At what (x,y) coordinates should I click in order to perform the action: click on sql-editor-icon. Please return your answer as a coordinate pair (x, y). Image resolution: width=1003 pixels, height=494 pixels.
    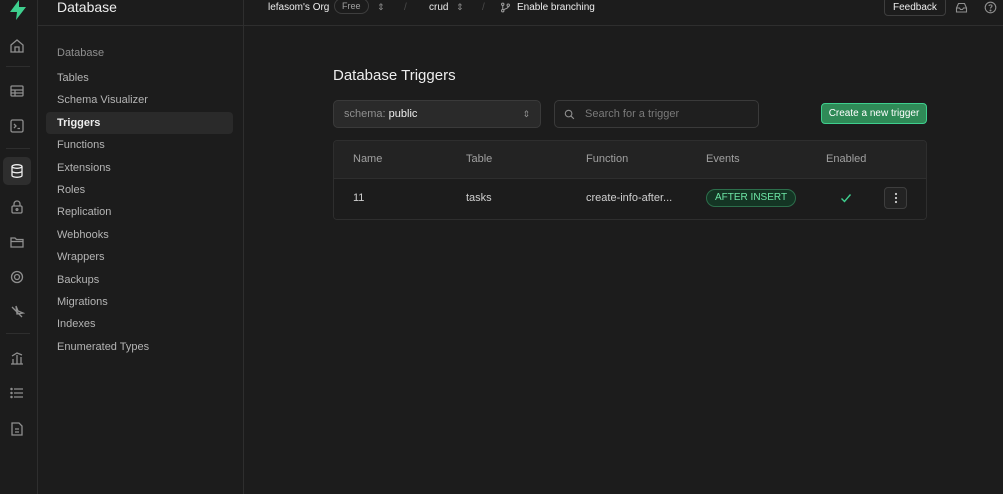
    Looking at the image, I should click on (17, 126).